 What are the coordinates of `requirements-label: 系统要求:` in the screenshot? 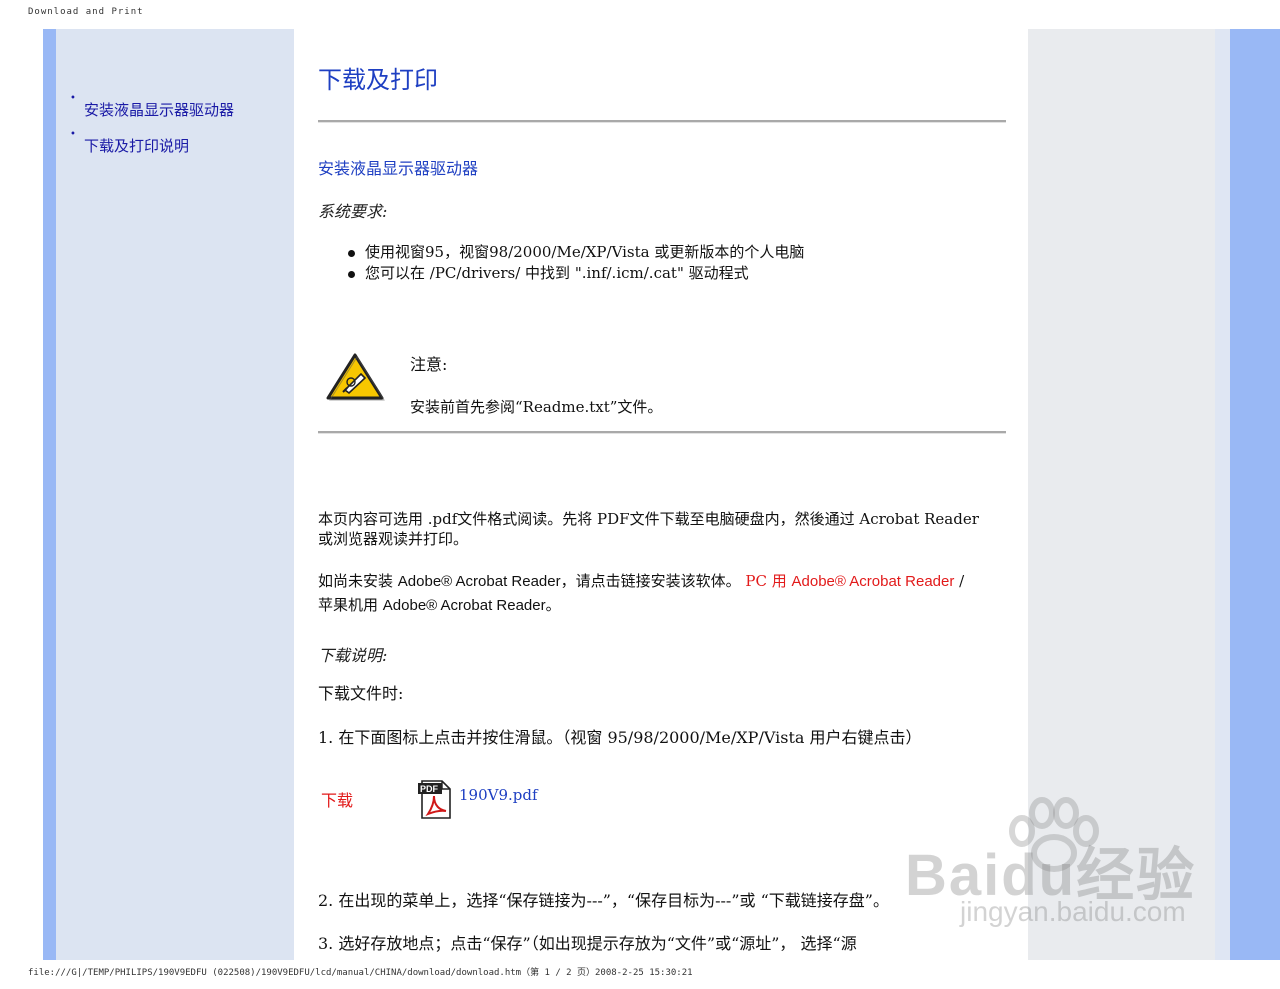 It's located at (353, 211).